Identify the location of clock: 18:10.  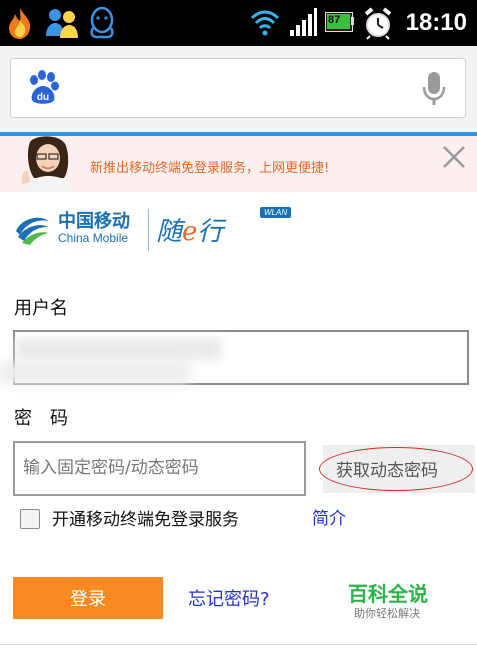
(436, 22).